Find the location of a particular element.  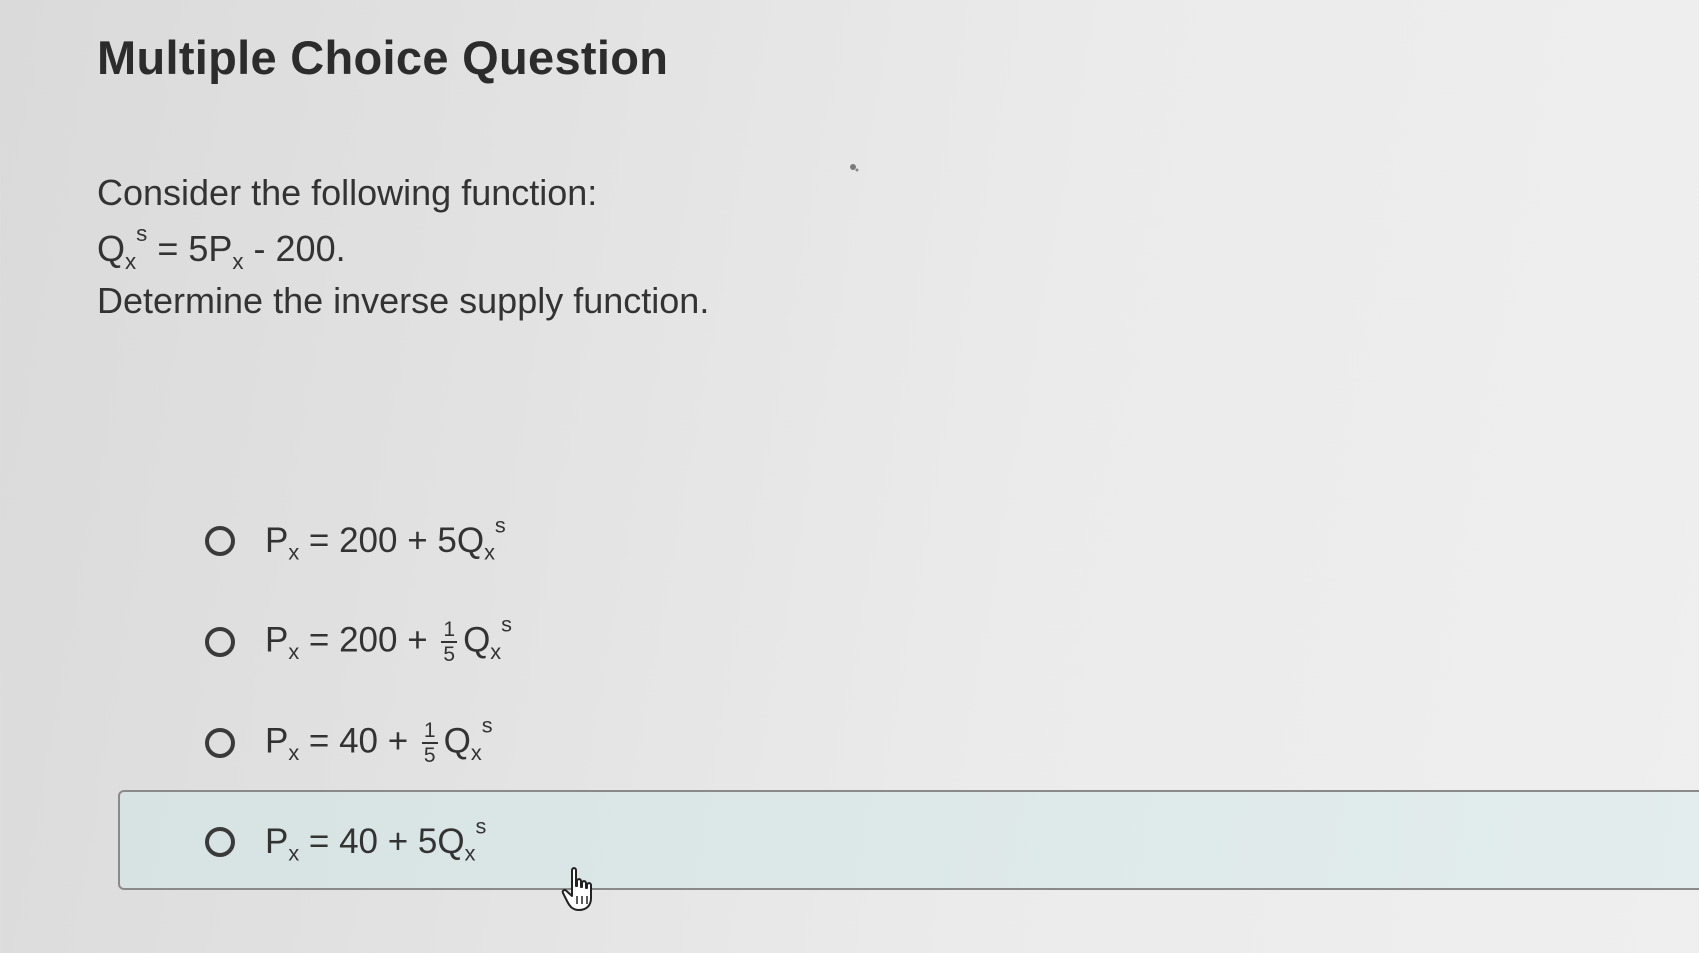

prompt-intro: Consider the following function: is located at coordinates (347, 192).